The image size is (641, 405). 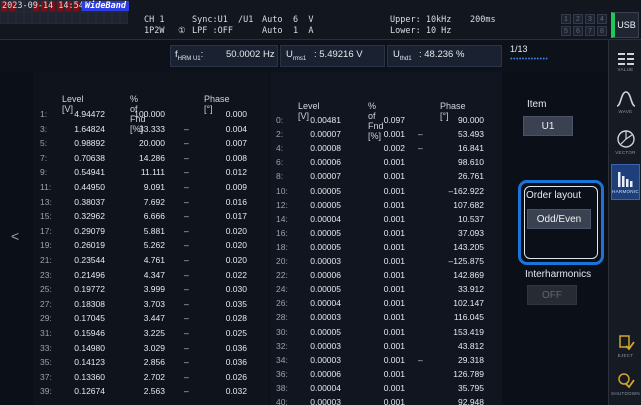 What do you see at coordinates (280, 176) in the screenshot?
I see `harmonic-order: 8:` at bounding box center [280, 176].